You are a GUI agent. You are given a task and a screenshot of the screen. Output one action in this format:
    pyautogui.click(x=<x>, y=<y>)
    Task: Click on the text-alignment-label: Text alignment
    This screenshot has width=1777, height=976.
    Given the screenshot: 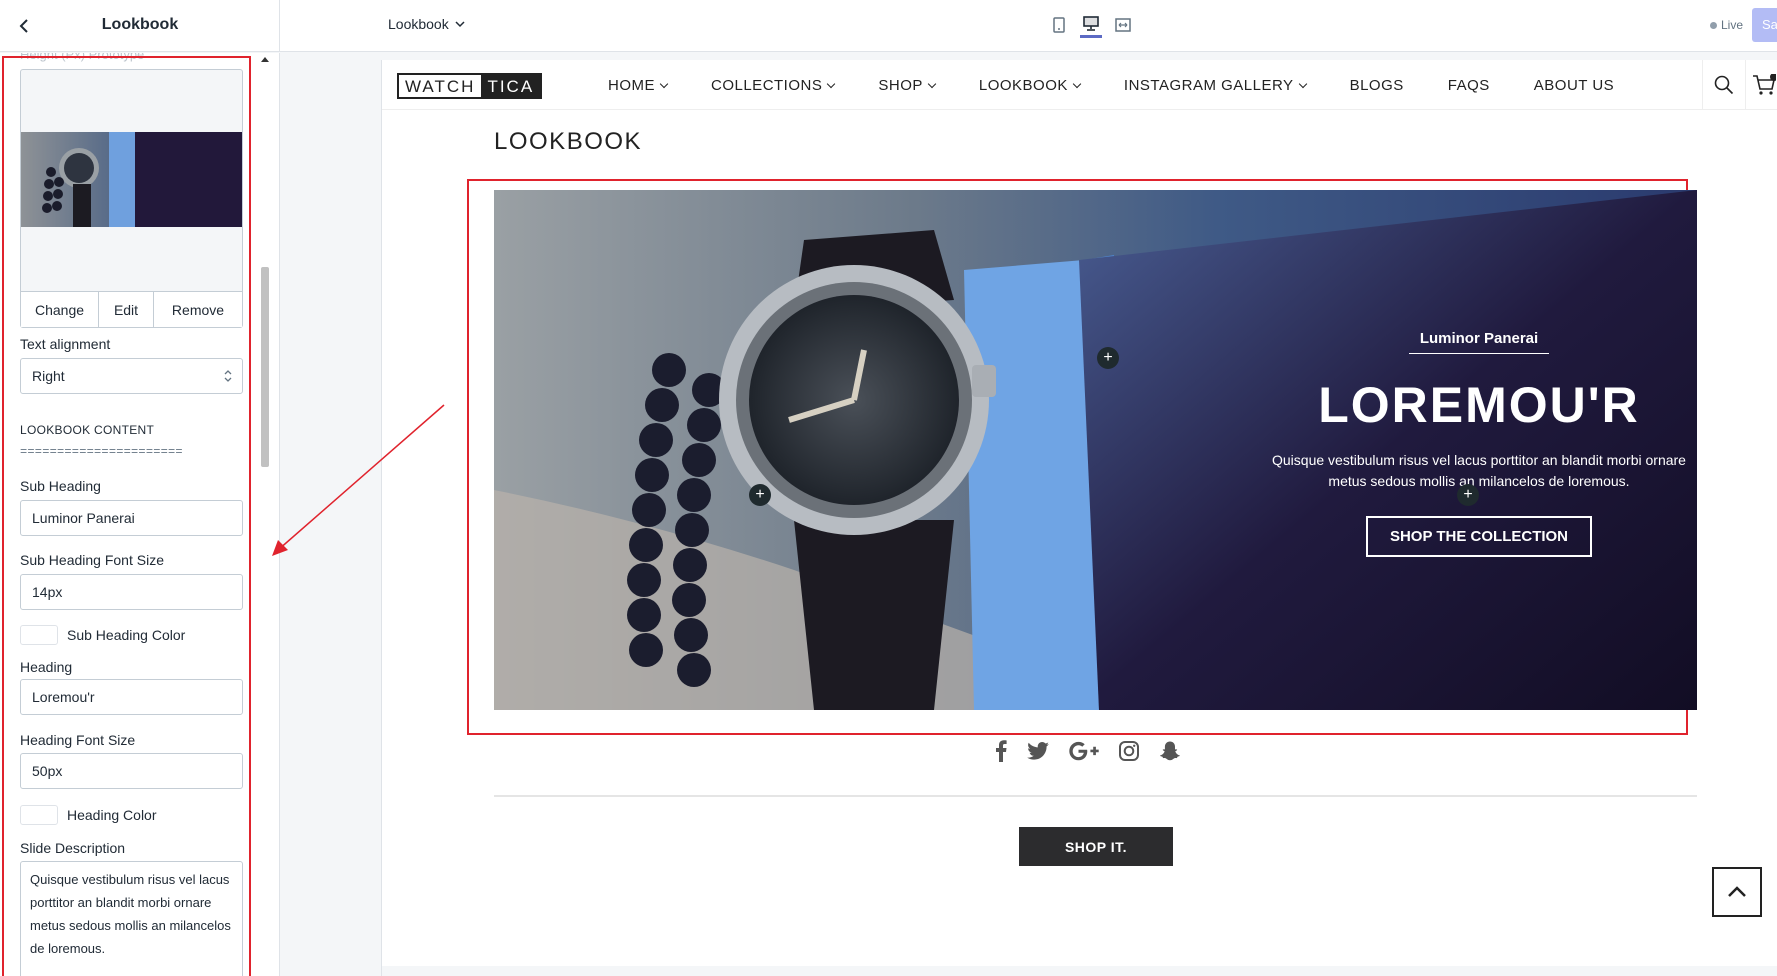 What is the action you would take?
    pyautogui.click(x=65, y=344)
    